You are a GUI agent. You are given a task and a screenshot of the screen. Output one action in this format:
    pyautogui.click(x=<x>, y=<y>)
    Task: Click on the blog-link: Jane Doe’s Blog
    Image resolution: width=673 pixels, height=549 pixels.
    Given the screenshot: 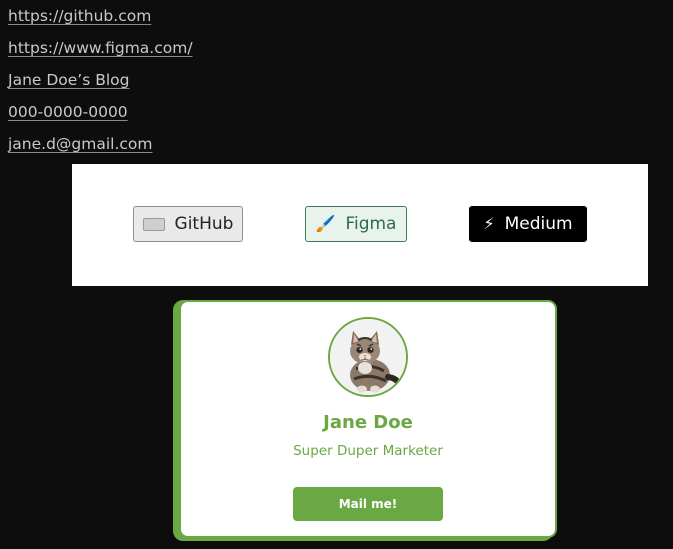 What is the action you would take?
    pyautogui.click(x=69, y=80)
    